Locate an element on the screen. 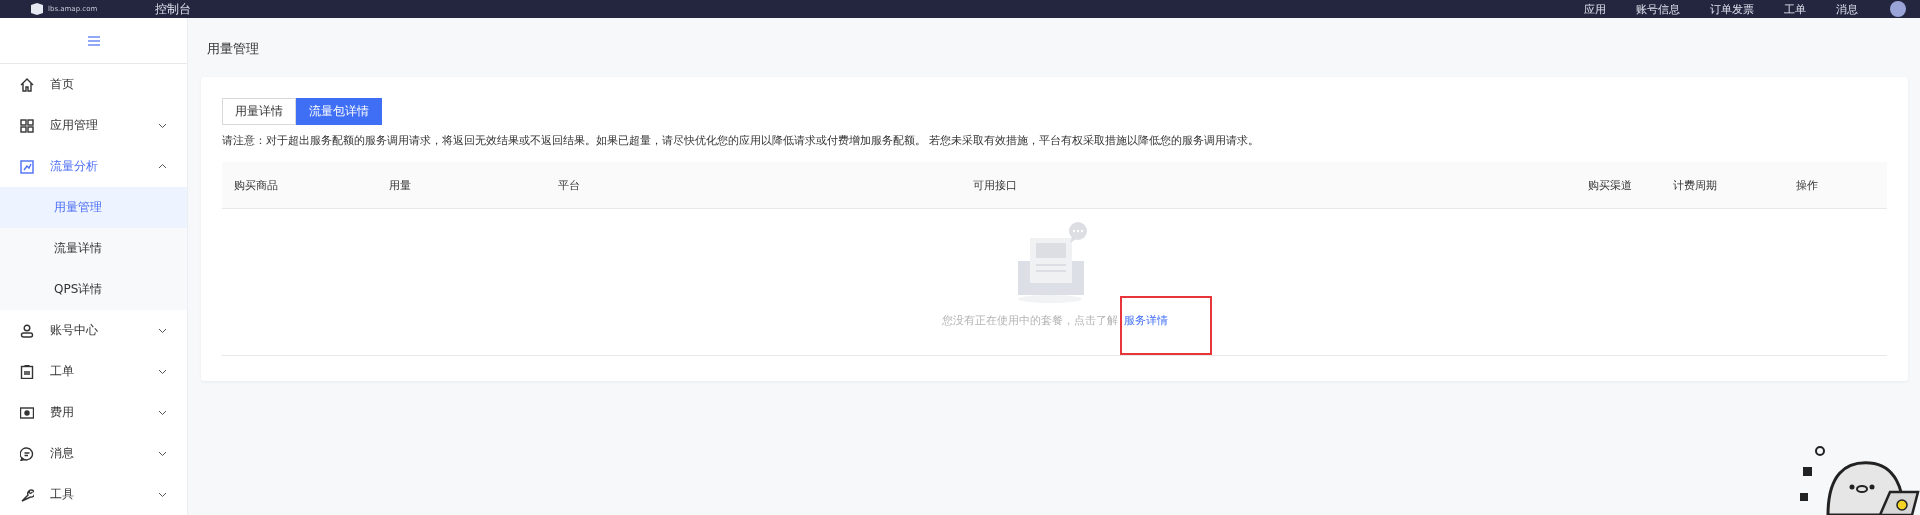  sidebar-item: 首页 is located at coordinates (93, 84).